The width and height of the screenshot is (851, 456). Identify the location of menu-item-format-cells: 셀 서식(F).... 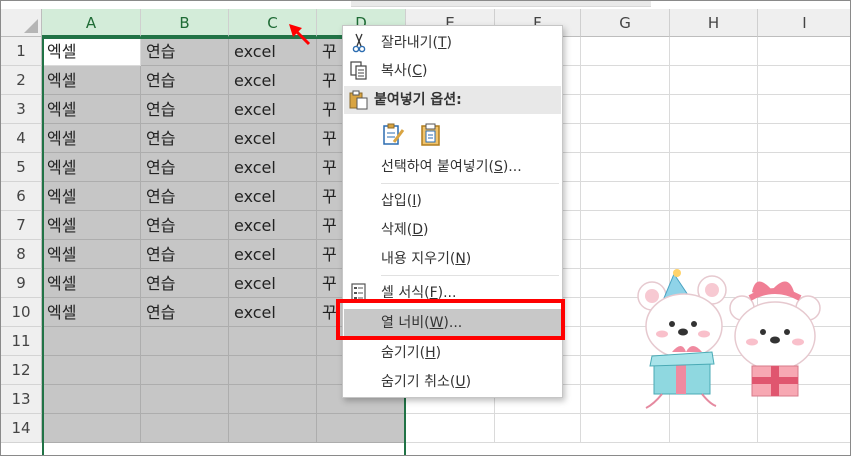
(452, 293).